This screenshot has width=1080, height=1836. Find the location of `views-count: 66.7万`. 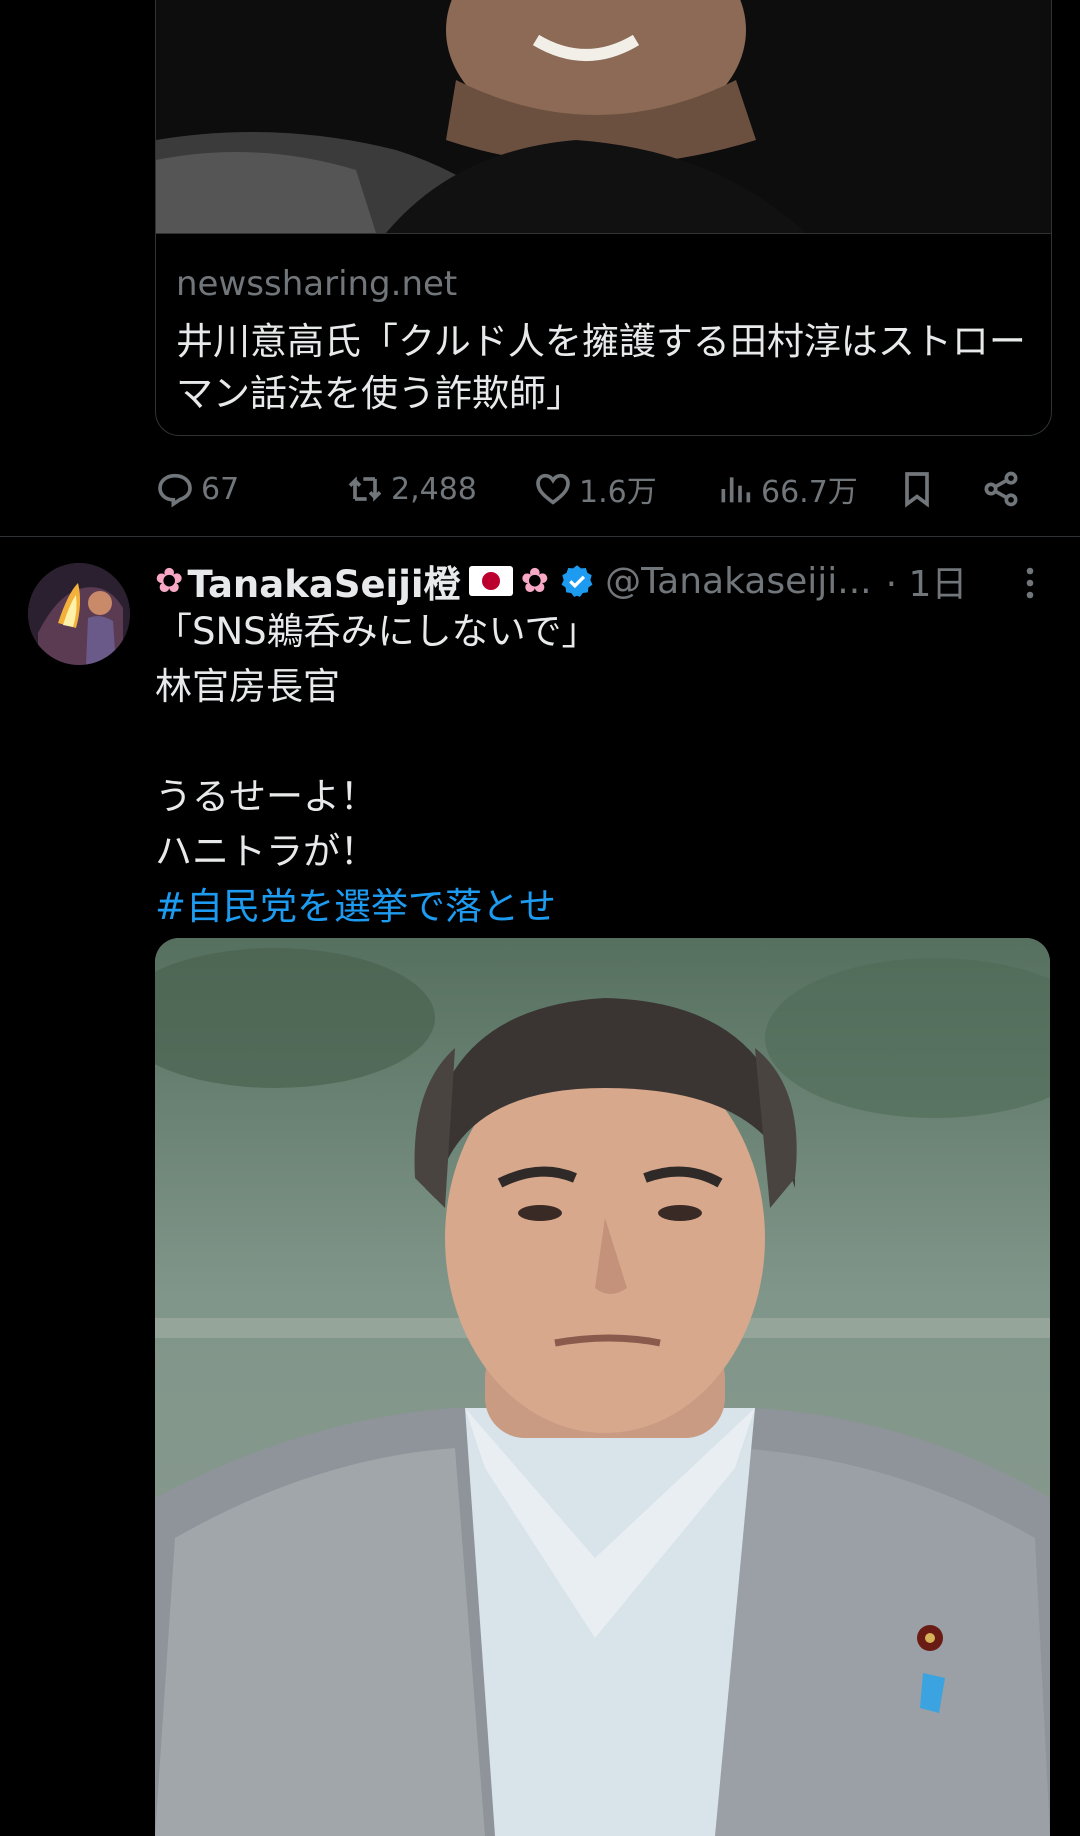

views-count: 66.7万 is located at coordinates (809, 492).